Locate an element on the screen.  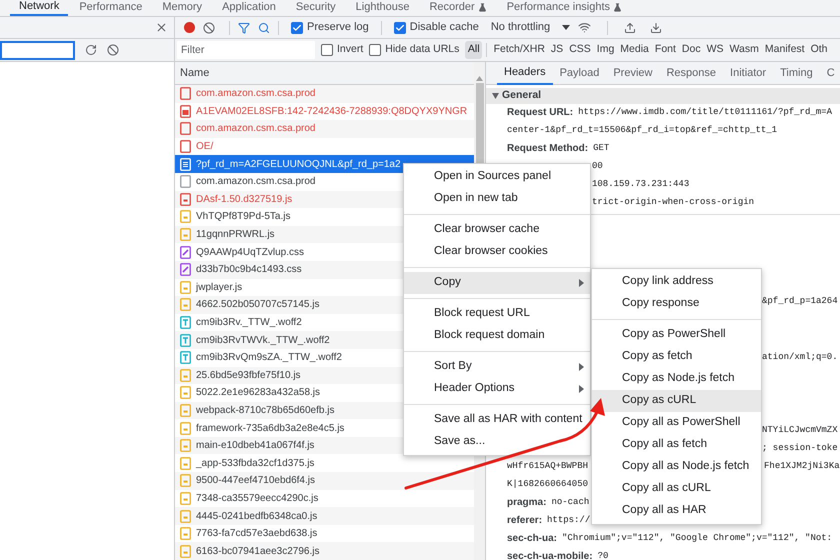
header-value: https://www.imdb.com/title/tt0111161/?pf_rd_m=A is located at coordinates (705, 112).